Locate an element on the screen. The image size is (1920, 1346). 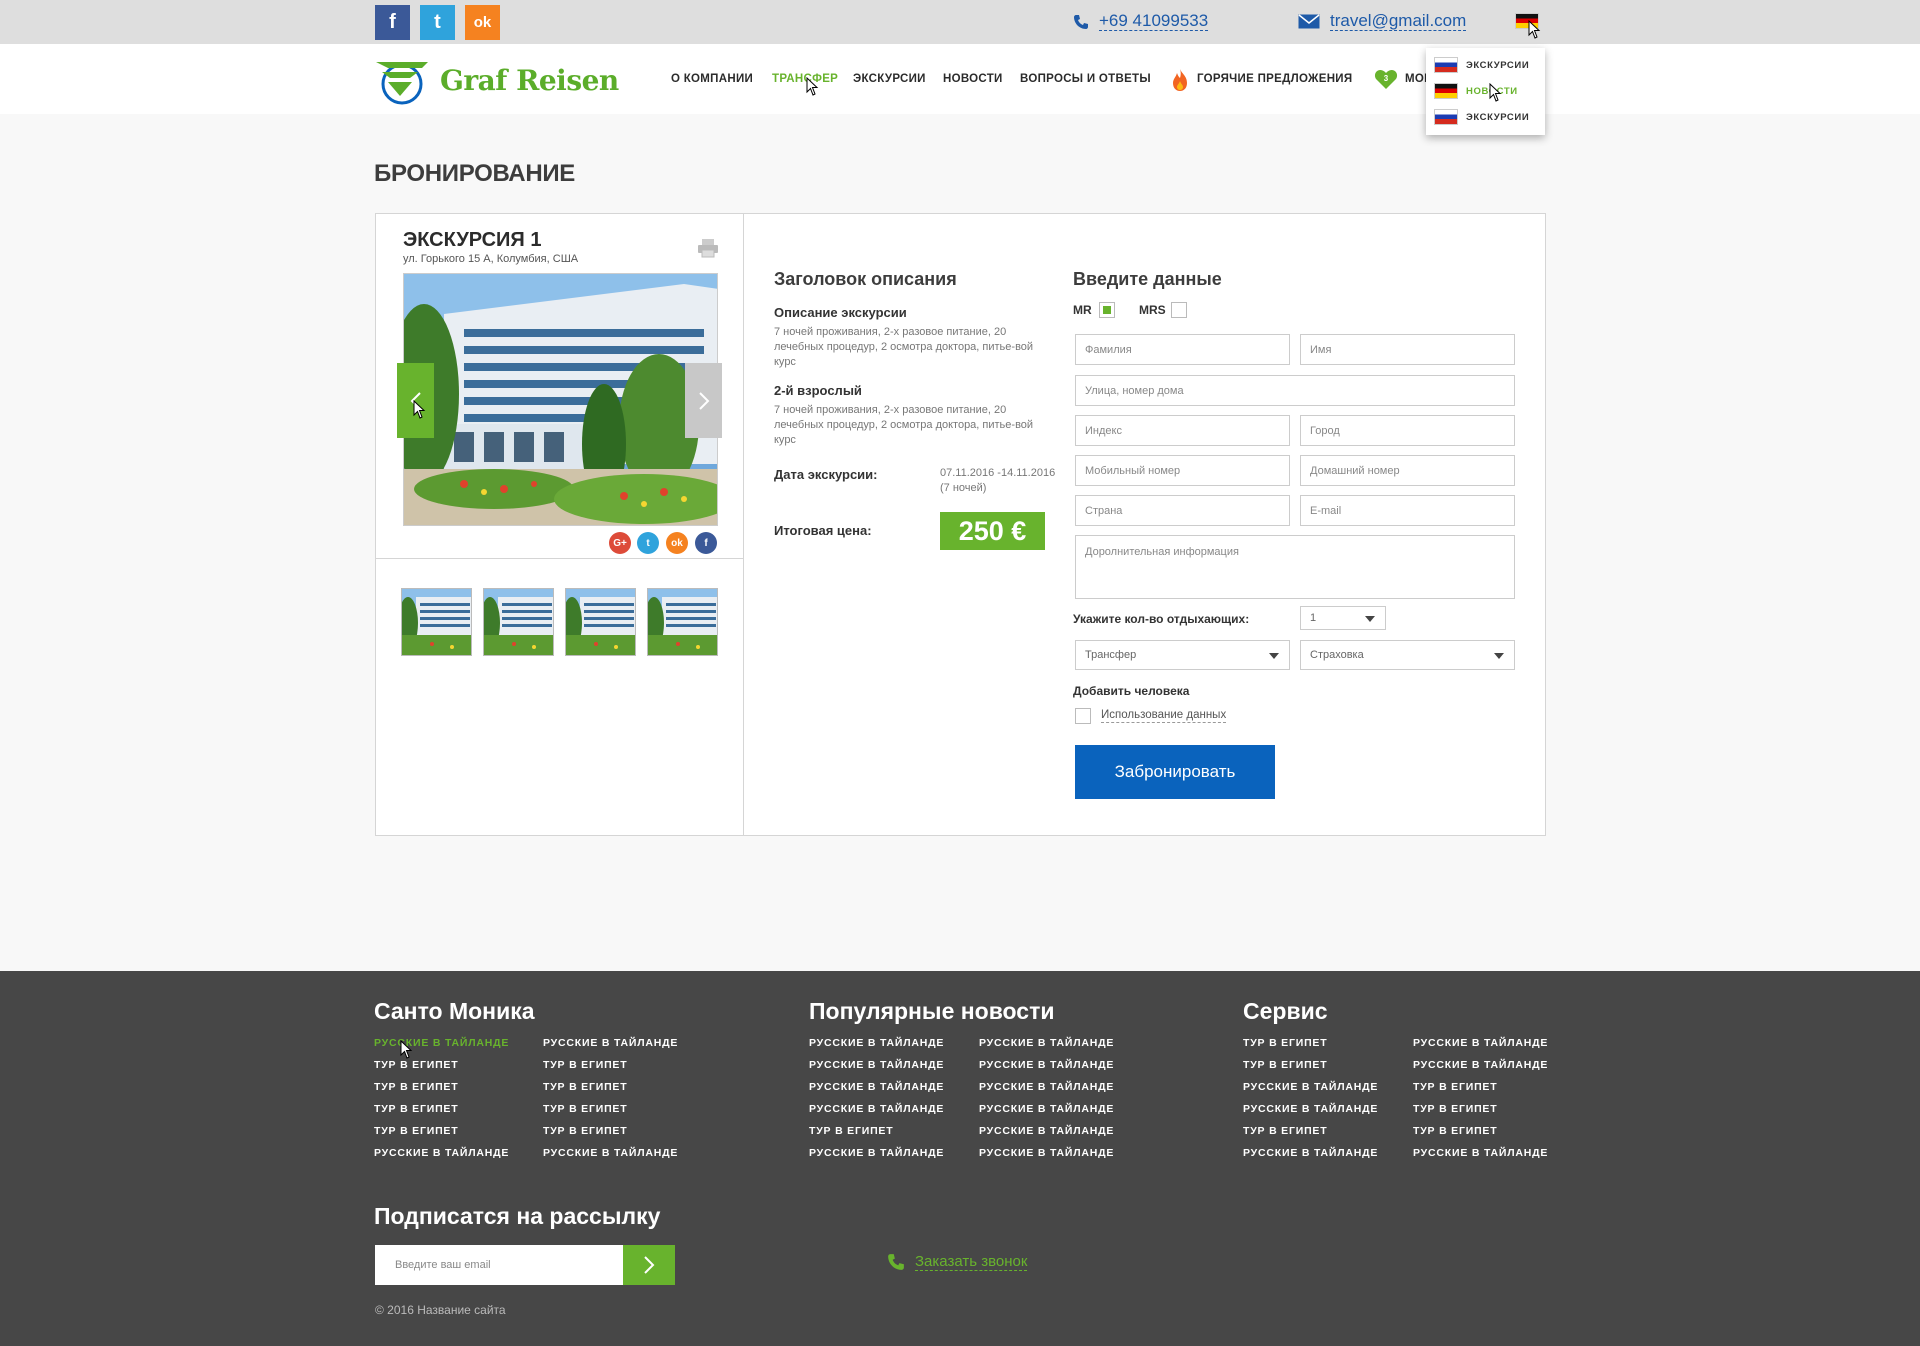
city-field: Город is located at coordinates (1407, 430).